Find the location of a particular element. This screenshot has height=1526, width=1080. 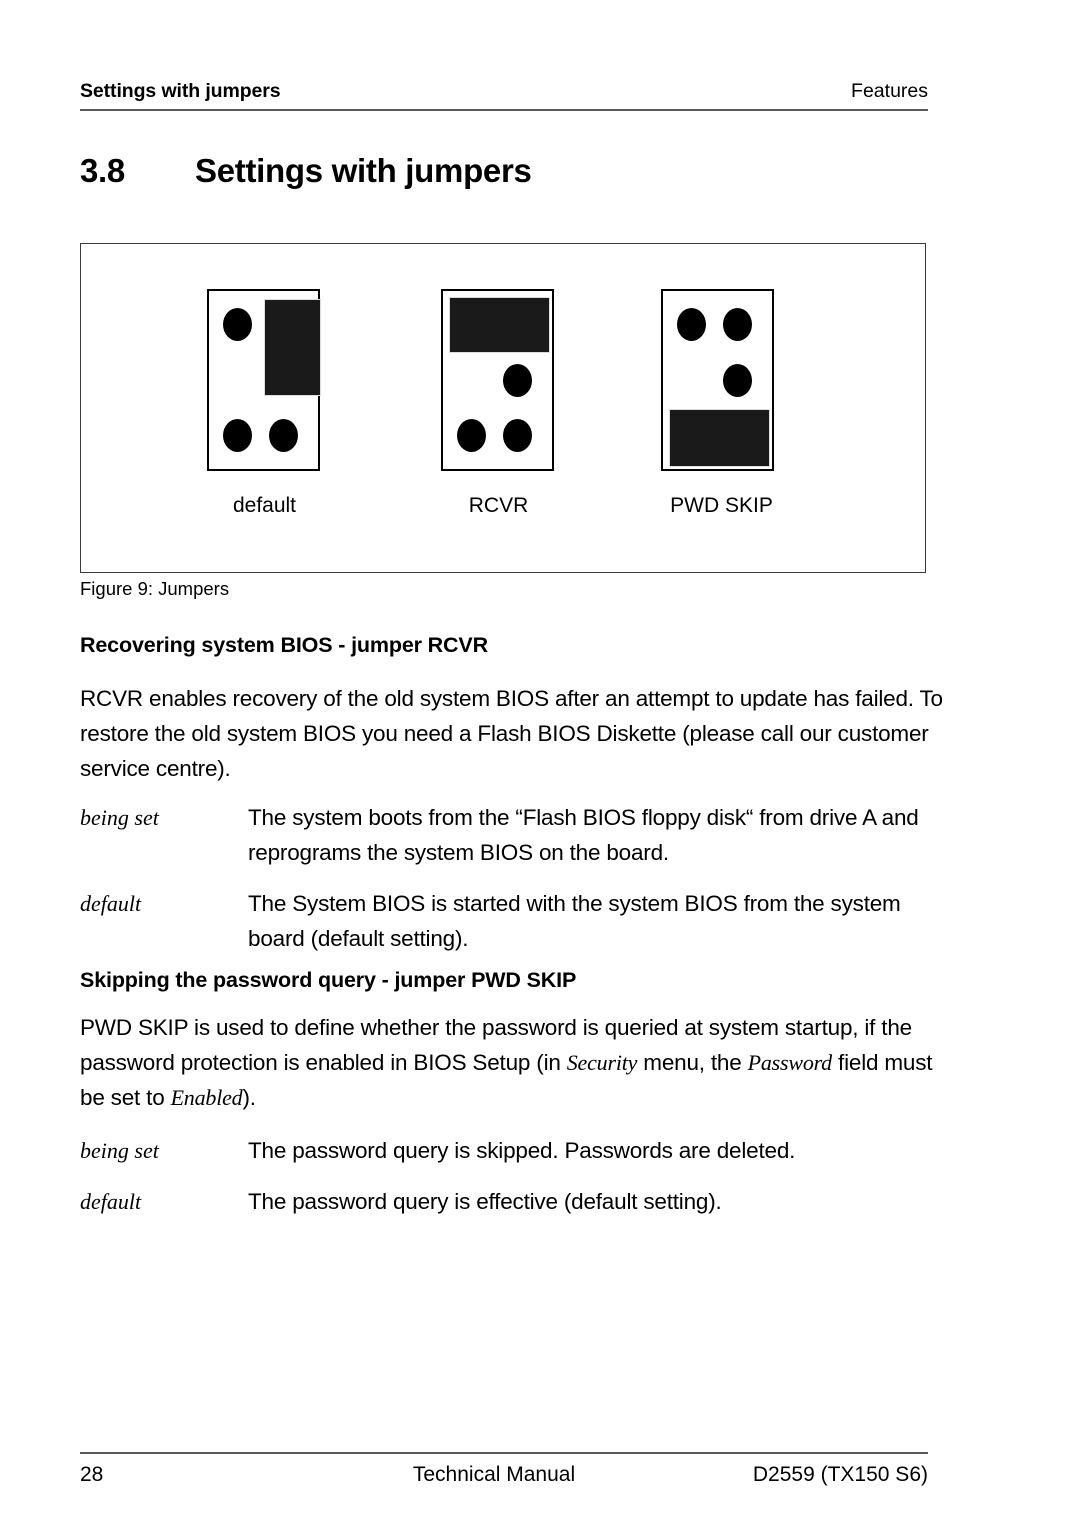

jumper-label-row: default RCVR PWD SKIP is located at coordinates (504, 509).